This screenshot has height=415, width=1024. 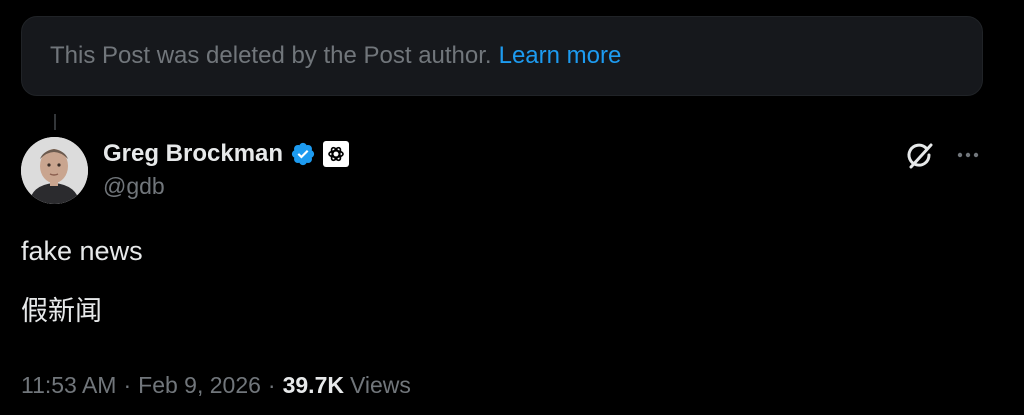 I want to click on grok-icon, so click(x=920, y=156).